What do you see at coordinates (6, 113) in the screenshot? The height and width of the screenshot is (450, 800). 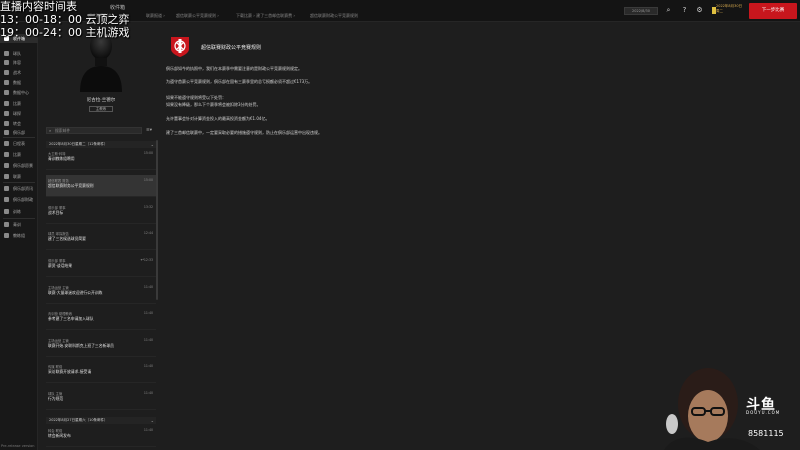 I see `scouting-icon` at bounding box center [6, 113].